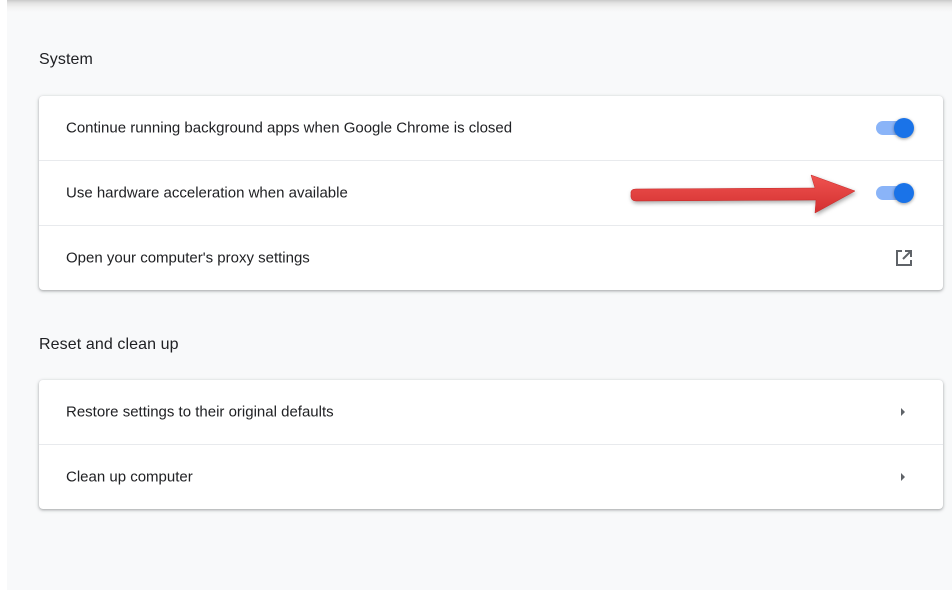 Image resolution: width=952 pixels, height=590 pixels. What do you see at coordinates (491, 476) in the screenshot?
I see `setting-row-clean-up-computer: Clean up computer` at bounding box center [491, 476].